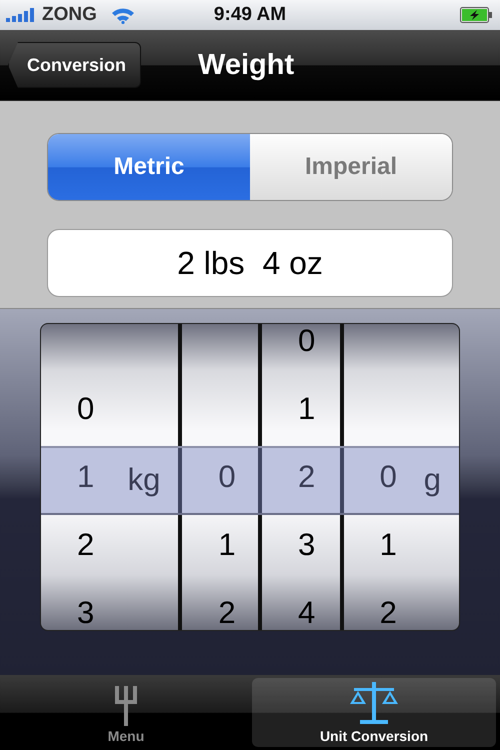 The image size is (500, 750). Describe the element at coordinates (374, 704) in the screenshot. I see `scale-icon` at that location.